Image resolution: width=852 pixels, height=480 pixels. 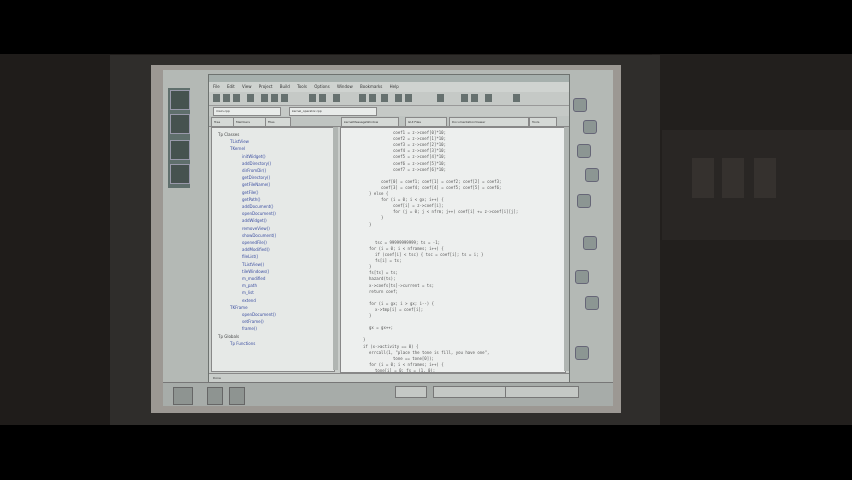 I want to click on tree-item: getDirectory(), so click(x=256, y=178).